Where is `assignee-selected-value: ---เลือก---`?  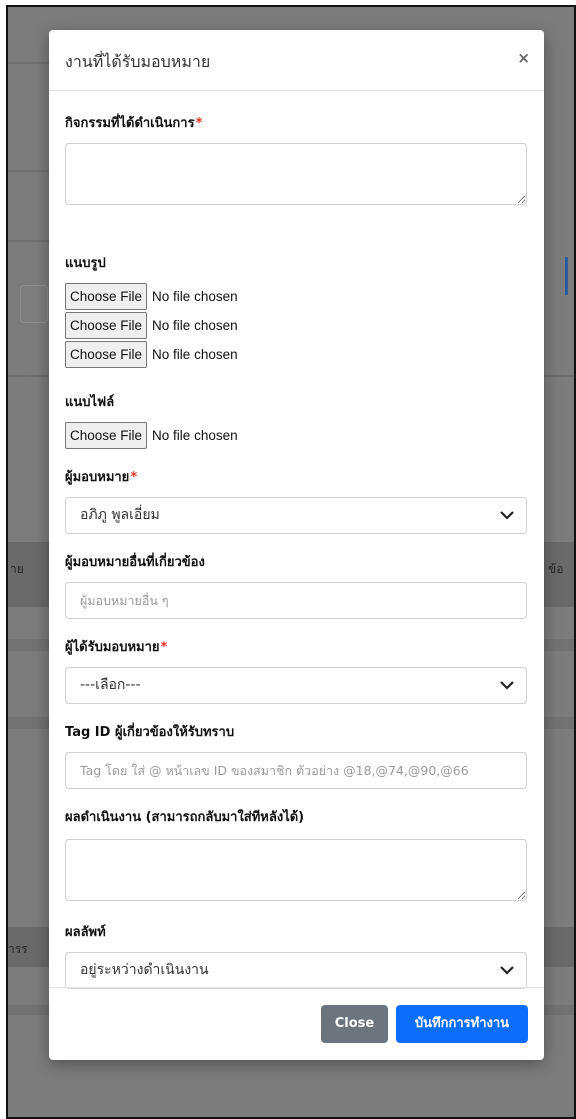 assignee-selected-value: ---เลือก--- is located at coordinates (110, 685).